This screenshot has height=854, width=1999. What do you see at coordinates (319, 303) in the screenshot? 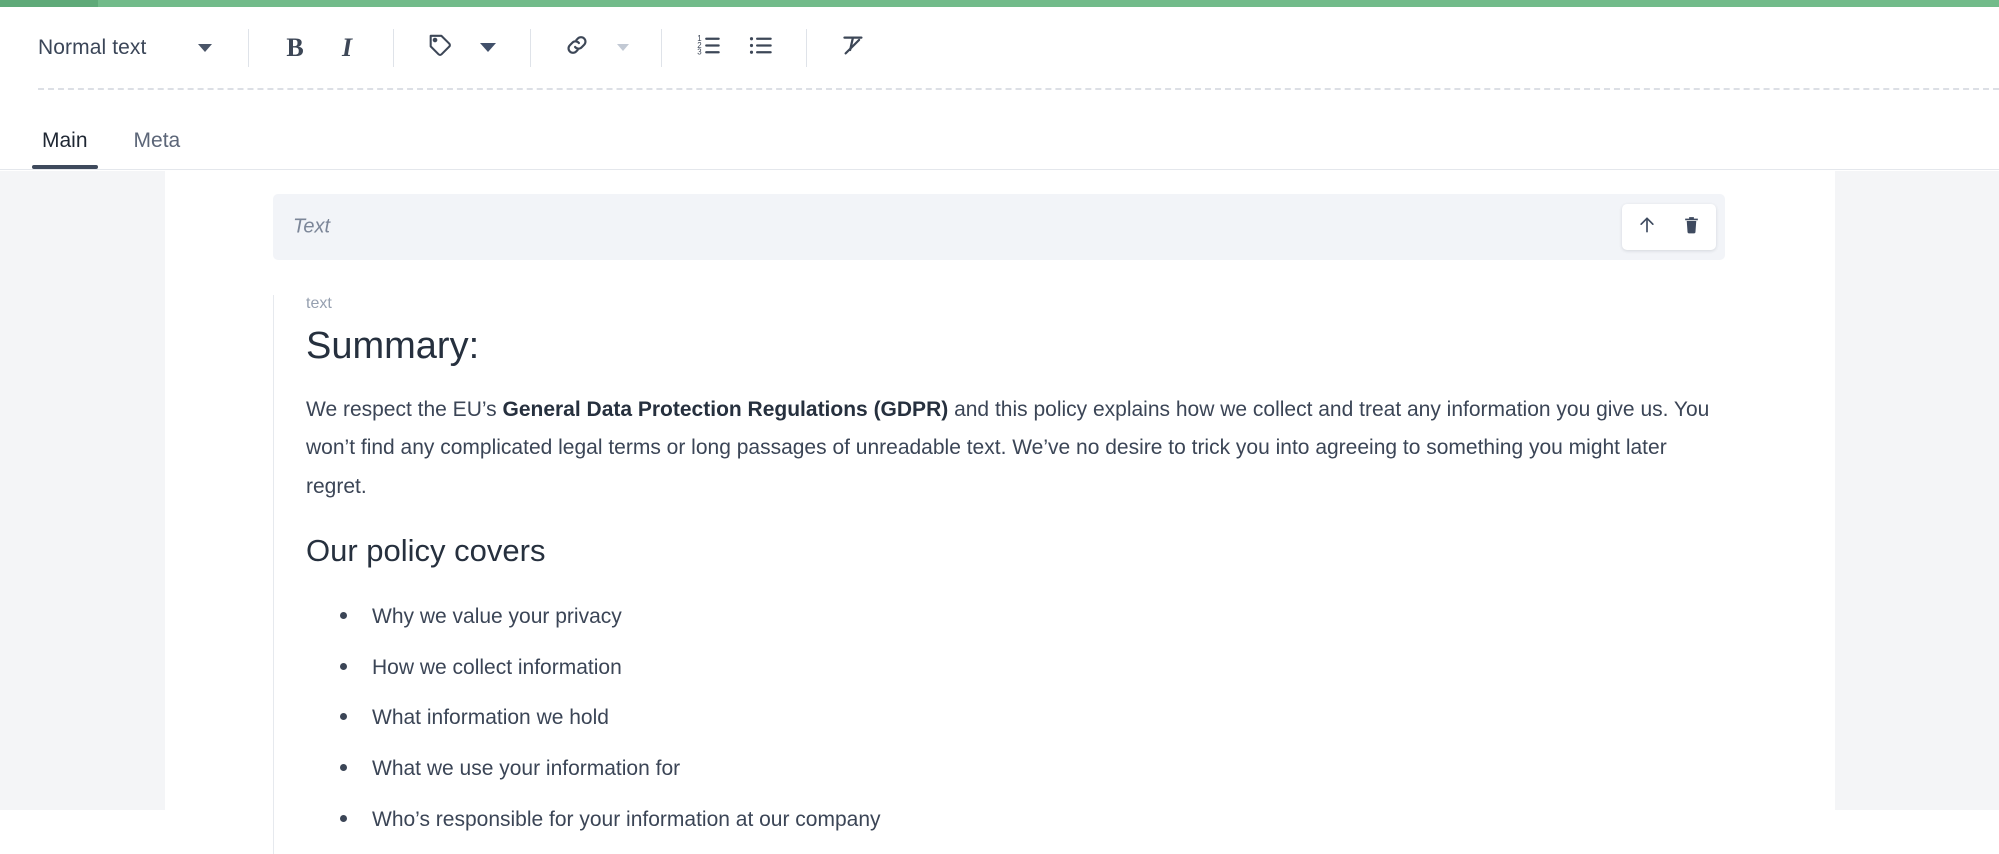
I see `field-type-label: text` at bounding box center [319, 303].